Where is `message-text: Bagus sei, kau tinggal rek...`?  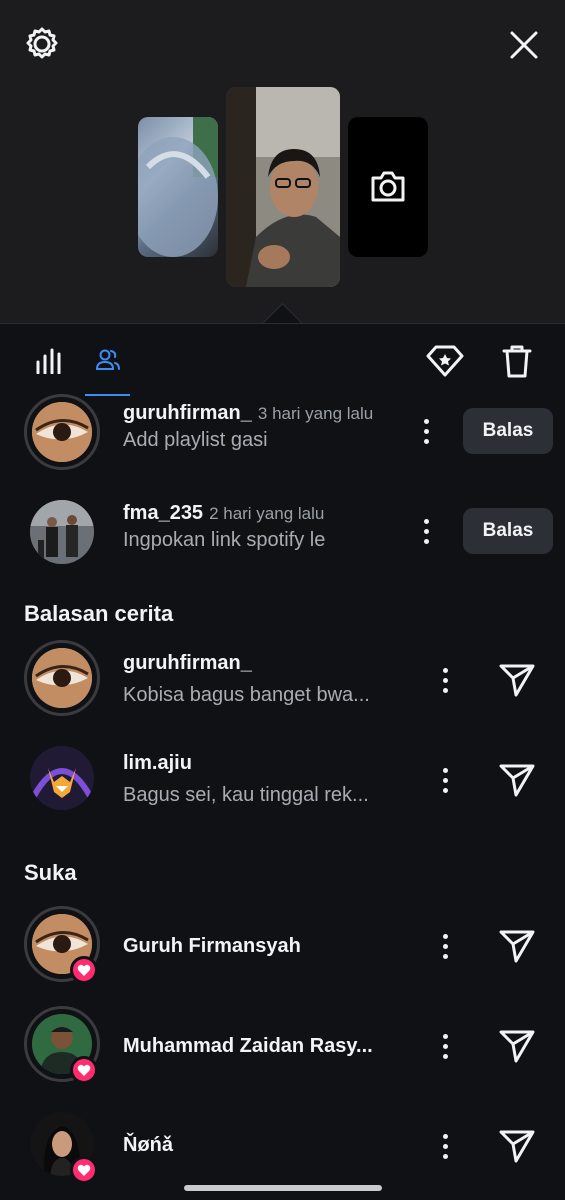
message-text: Bagus sei, kau tinggal rek... is located at coordinates (246, 795).